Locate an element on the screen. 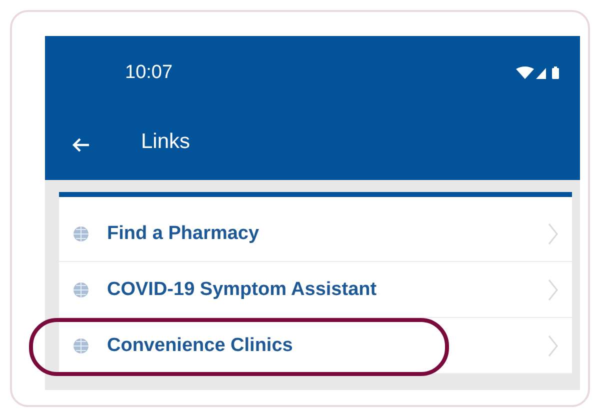 The width and height of the screenshot is (600, 417). toolbar-title: Links is located at coordinates (165, 142).